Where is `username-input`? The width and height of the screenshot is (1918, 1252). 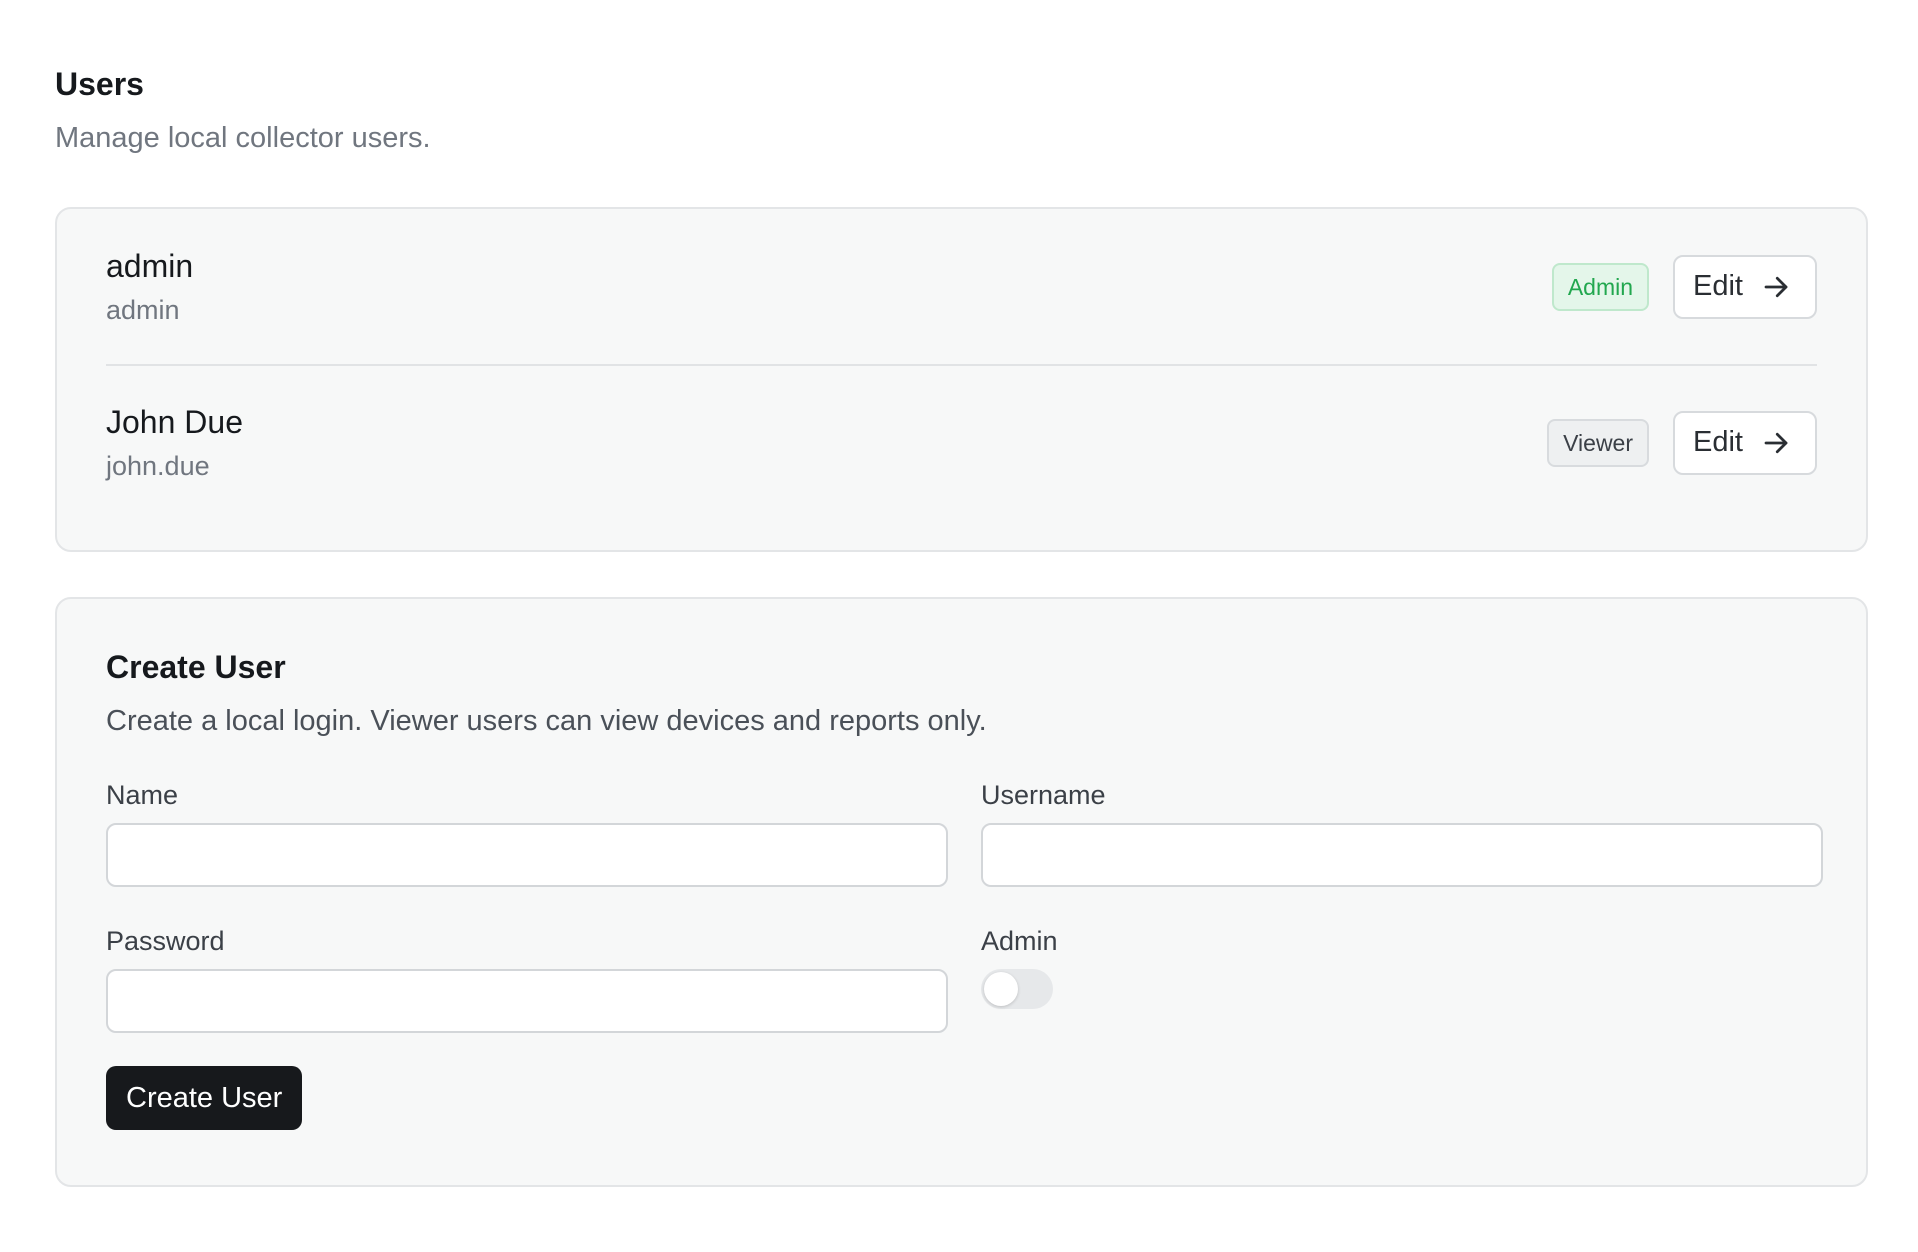
username-input is located at coordinates (1402, 855).